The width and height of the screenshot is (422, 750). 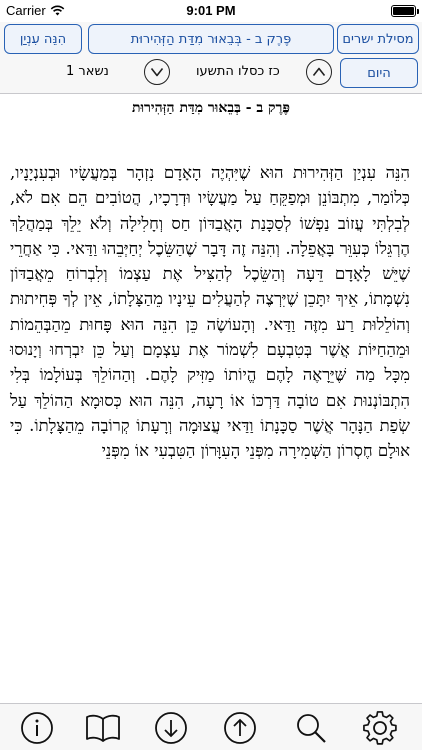 I want to click on book-icon, so click(x=103, y=728).